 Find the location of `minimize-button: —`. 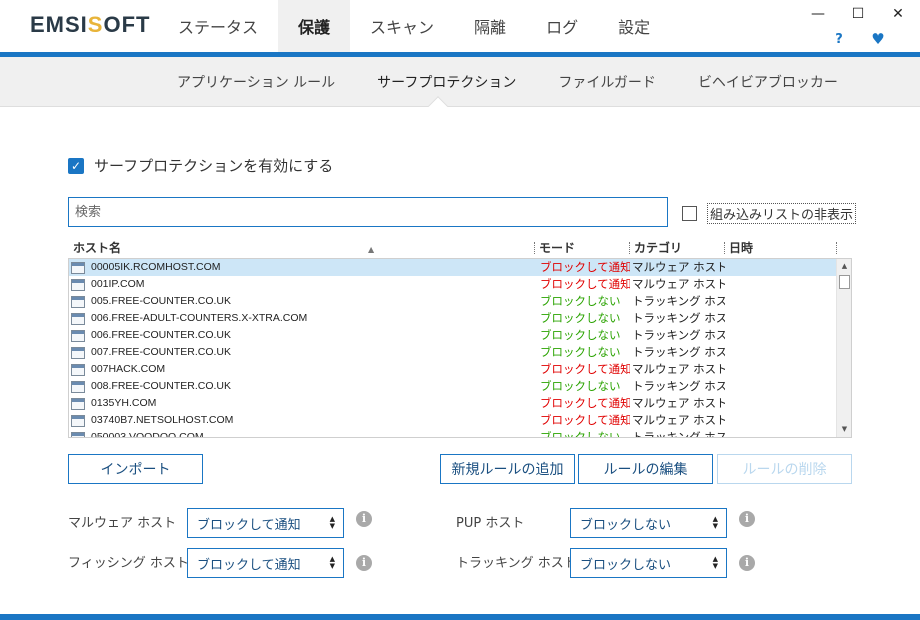

minimize-button: — is located at coordinates (818, 14).